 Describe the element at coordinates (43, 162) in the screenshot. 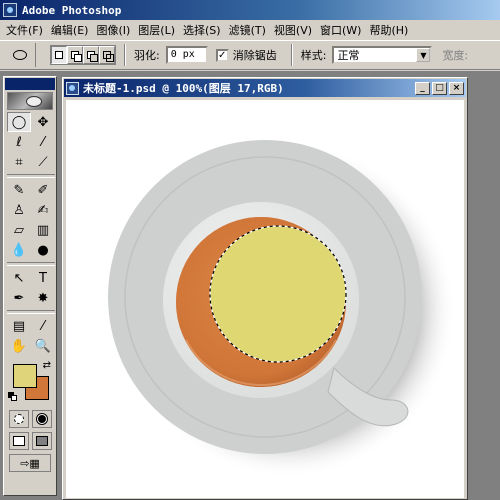

I see `slice-tool-icon: ⟋` at that location.